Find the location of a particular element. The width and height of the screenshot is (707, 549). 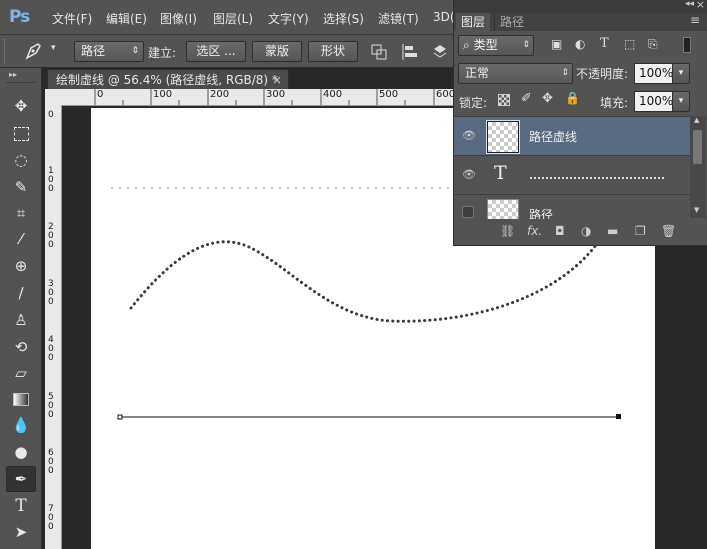

layer-list: 👁 路径虚线 👁 T 路径 is located at coordinates (572, 167).